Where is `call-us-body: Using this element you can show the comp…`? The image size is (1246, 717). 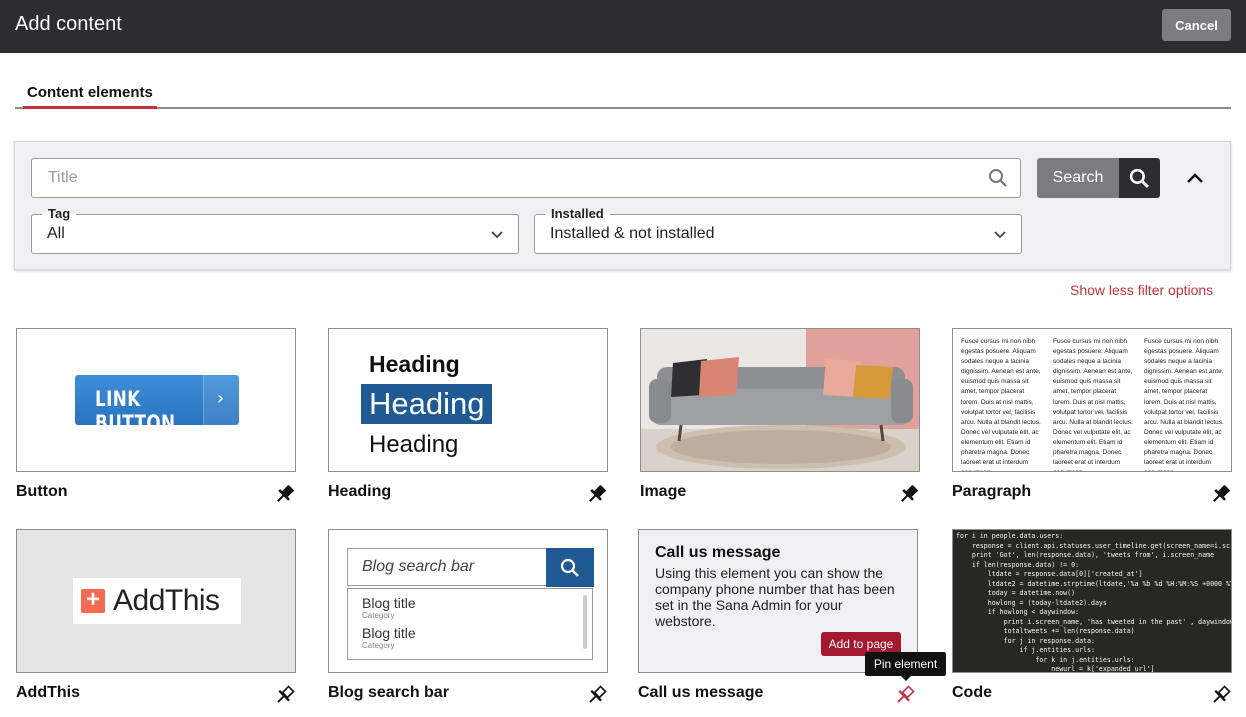
call-us-body: Using this element you can show the comp… is located at coordinates (775, 597).